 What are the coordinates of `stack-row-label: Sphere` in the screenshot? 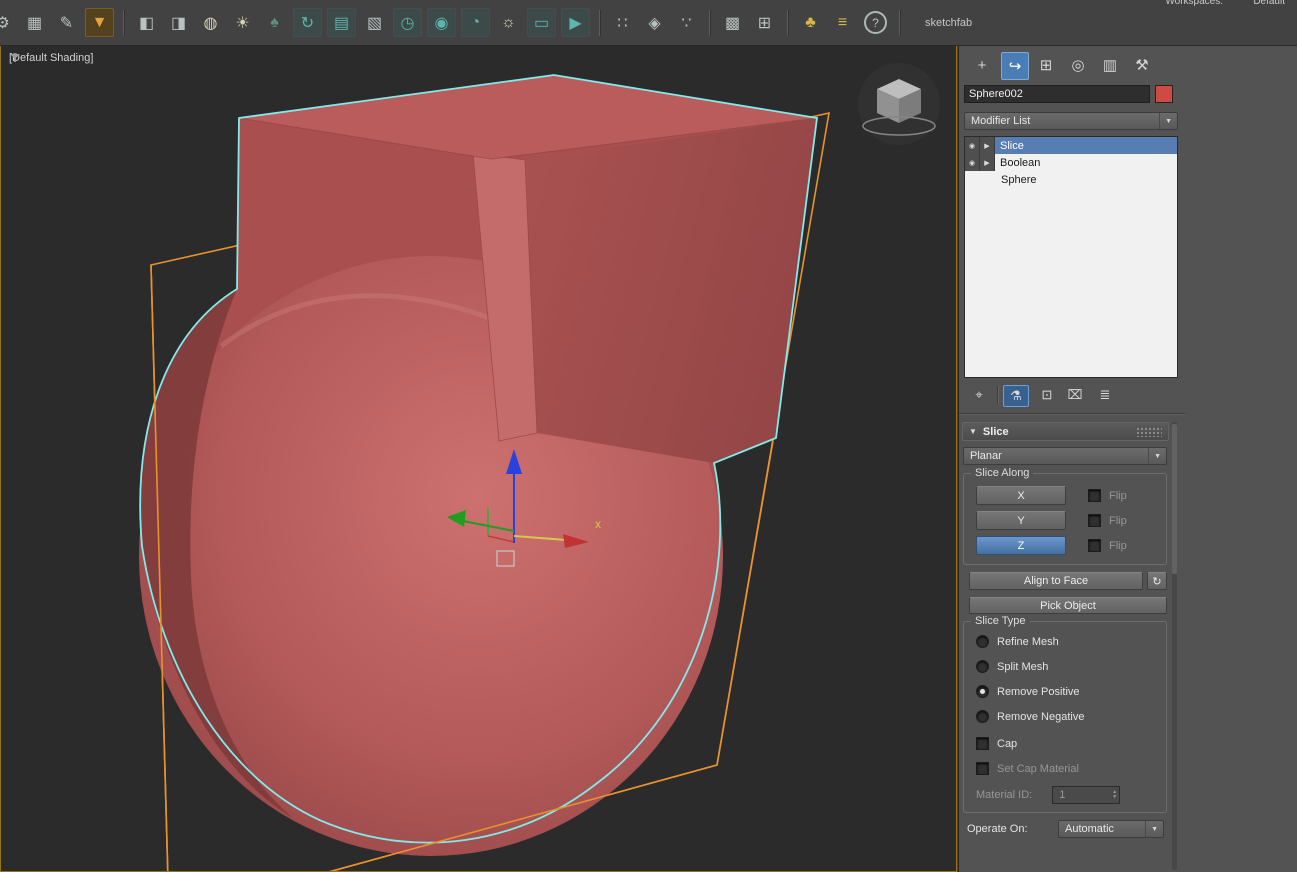 It's located at (1071, 179).